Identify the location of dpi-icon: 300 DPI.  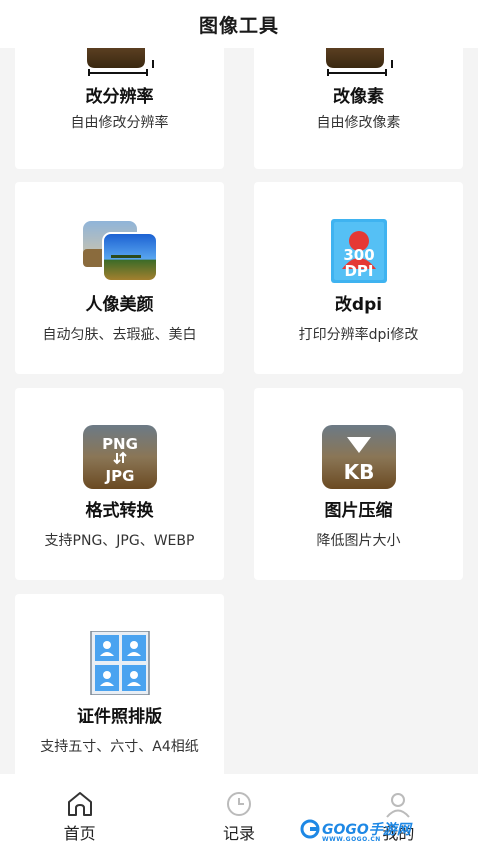
(358, 251).